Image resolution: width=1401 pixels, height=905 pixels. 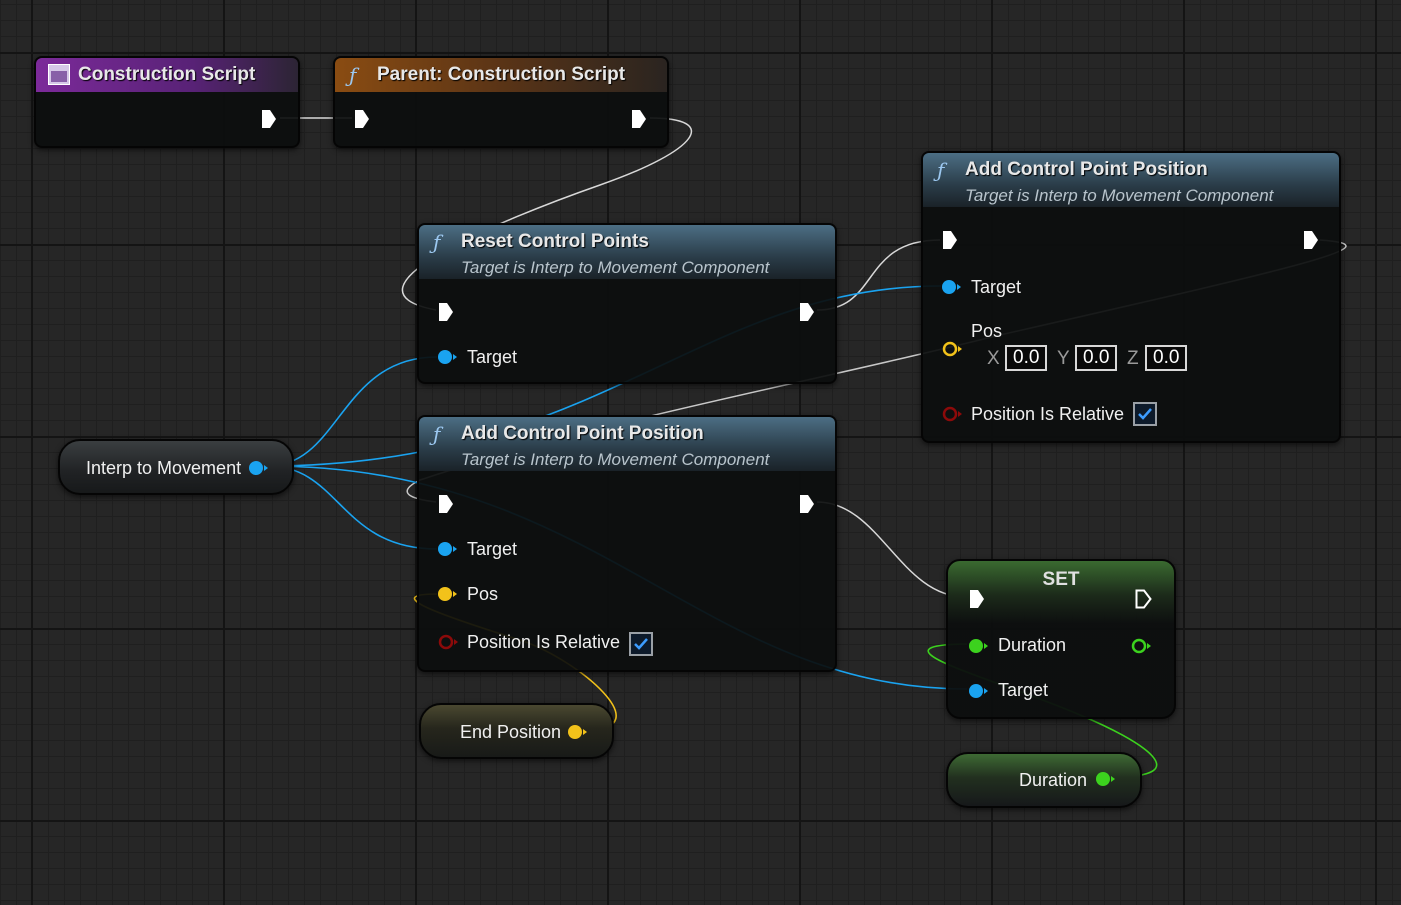 What do you see at coordinates (1096, 358) in the screenshot?
I see `pos-y-input: 0.0` at bounding box center [1096, 358].